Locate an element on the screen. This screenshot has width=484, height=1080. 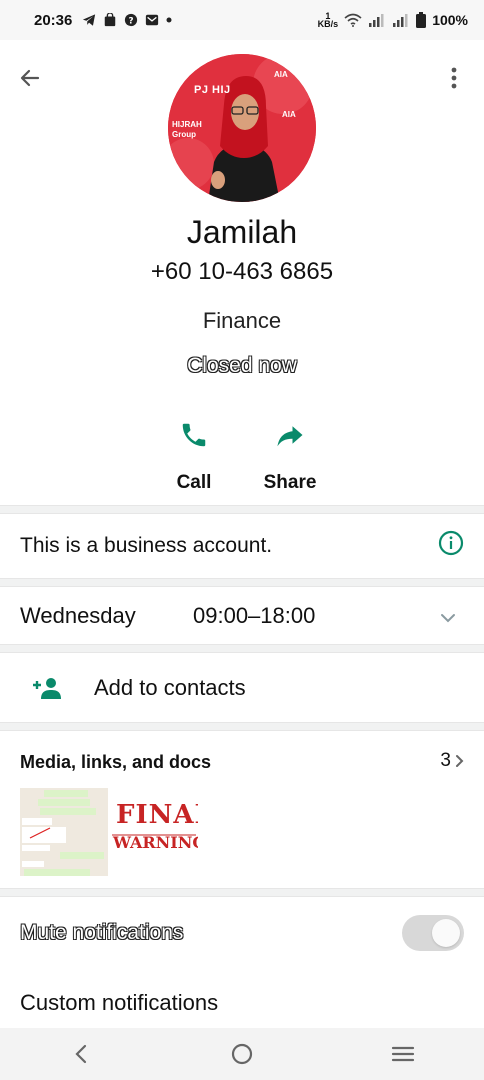
chevron-down-icon is located at coordinates (448, 618).